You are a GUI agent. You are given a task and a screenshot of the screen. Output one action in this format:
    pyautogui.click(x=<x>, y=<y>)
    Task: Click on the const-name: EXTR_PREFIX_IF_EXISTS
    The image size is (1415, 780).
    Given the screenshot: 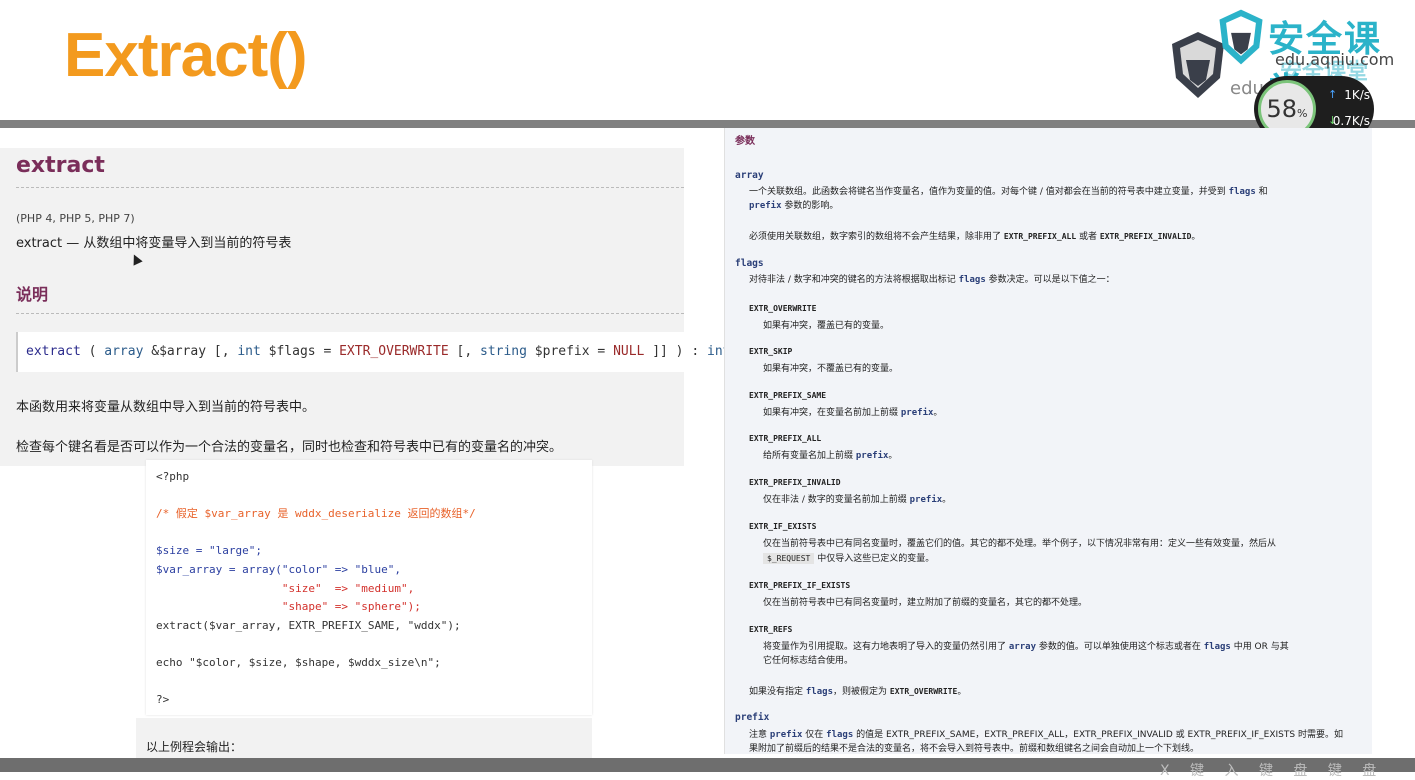 What is the action you would take?
    pyautogui.click(x=800, y=585)
    